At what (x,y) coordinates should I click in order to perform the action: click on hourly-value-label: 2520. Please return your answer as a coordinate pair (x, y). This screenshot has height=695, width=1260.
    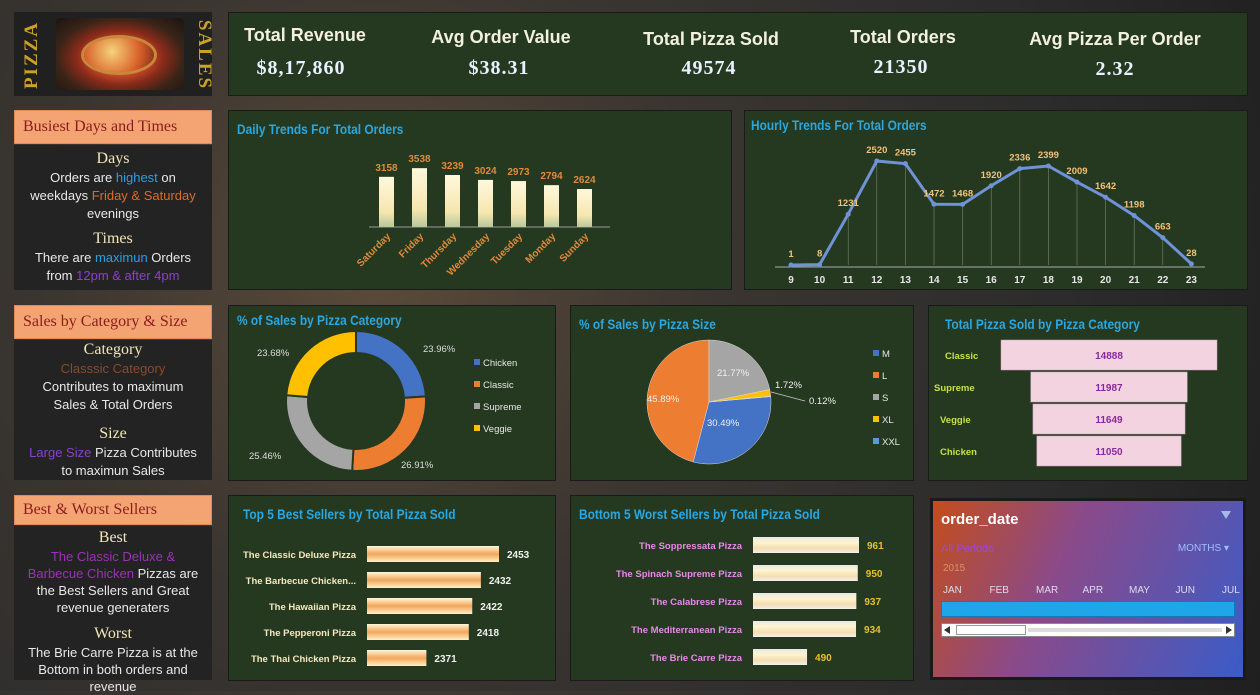
    Looking at the image, I should click on (876, 150).